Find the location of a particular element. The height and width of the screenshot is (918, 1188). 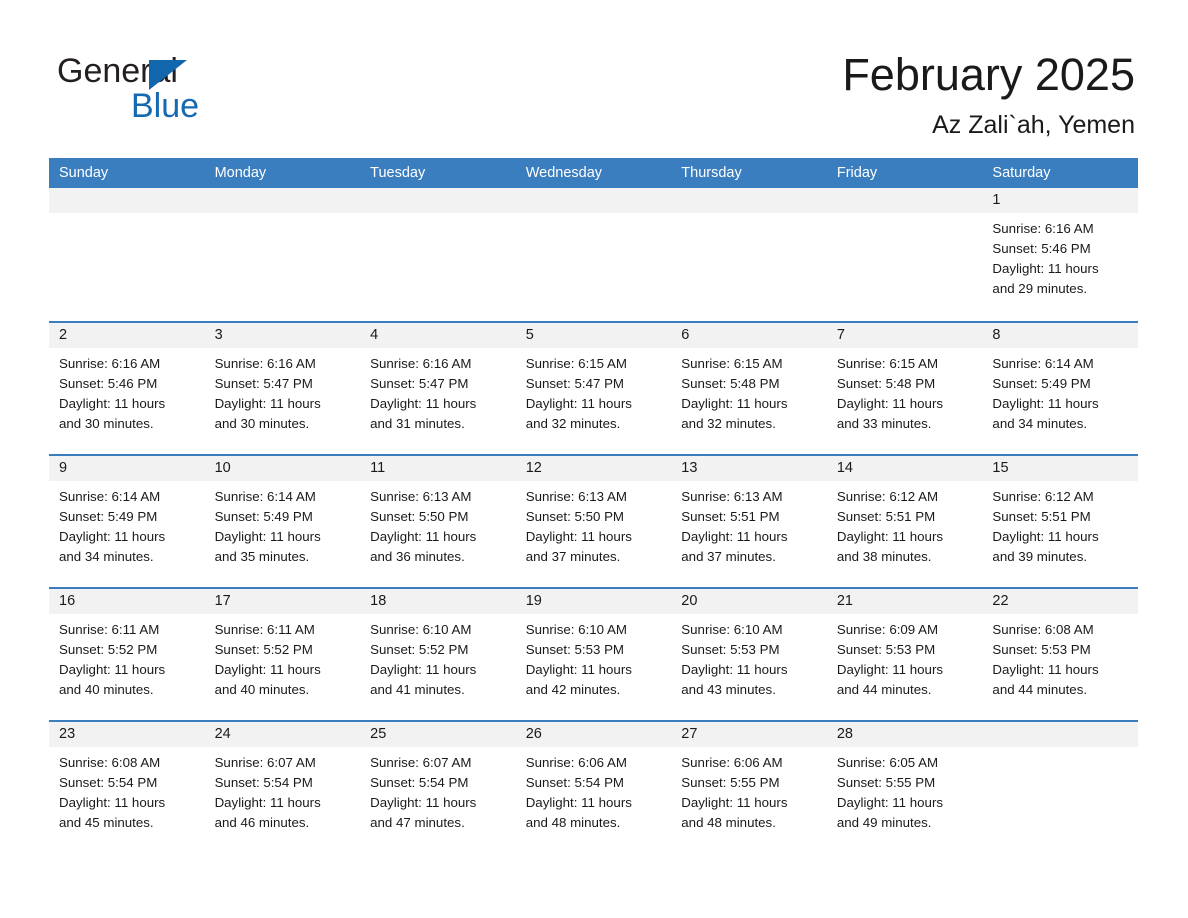

sunset-text: Sunset: 5:49 PM is located at coordinates (108, 516).